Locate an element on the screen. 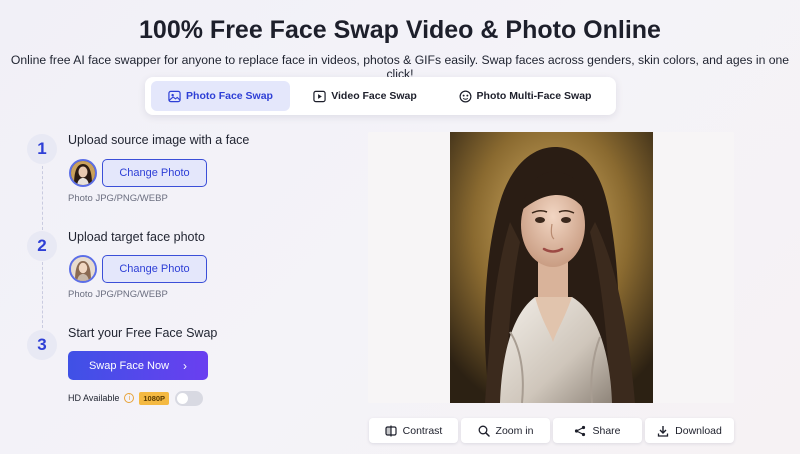 The width and height of the screenshot is (800, 454). hd-option-row: HD Available i 1080P is located at coordinates (136, 398).